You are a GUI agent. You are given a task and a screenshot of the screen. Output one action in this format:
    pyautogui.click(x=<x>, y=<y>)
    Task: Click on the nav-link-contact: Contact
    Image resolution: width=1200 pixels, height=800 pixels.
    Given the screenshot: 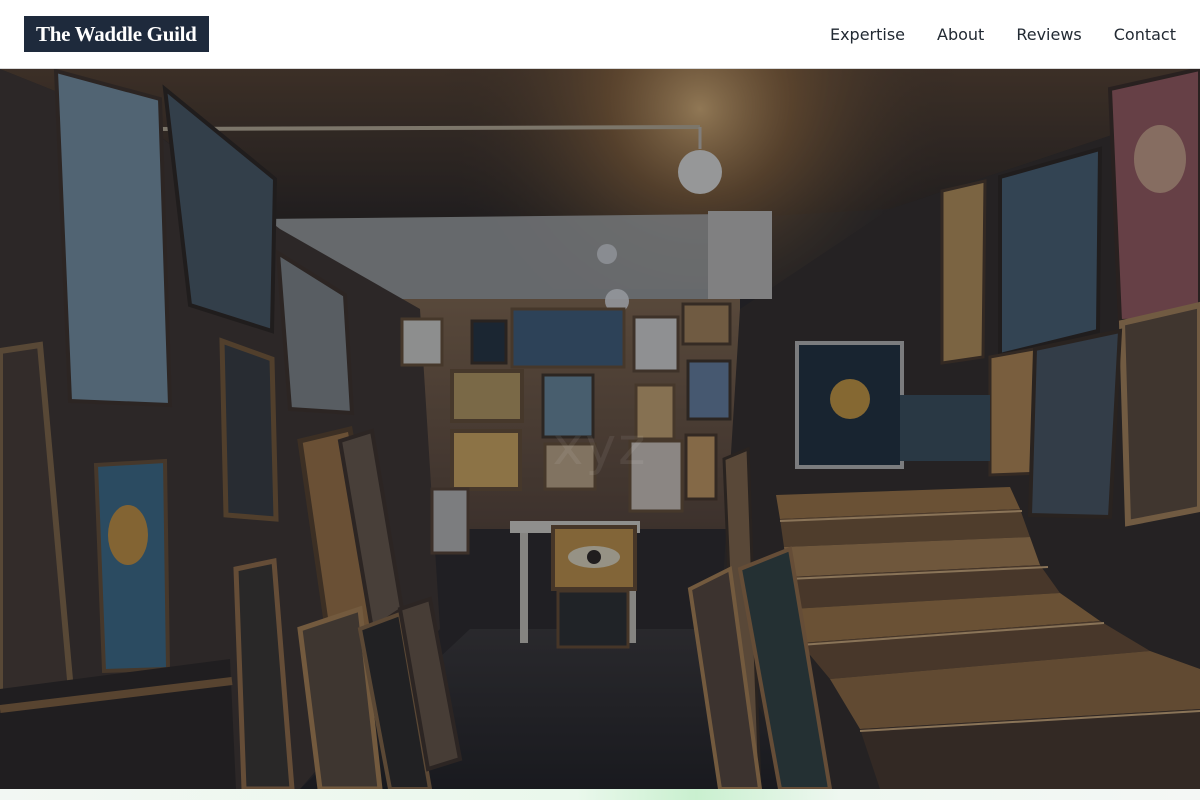 What is the action you would take?
    pyautogui.click(x=1145, y=34)
    